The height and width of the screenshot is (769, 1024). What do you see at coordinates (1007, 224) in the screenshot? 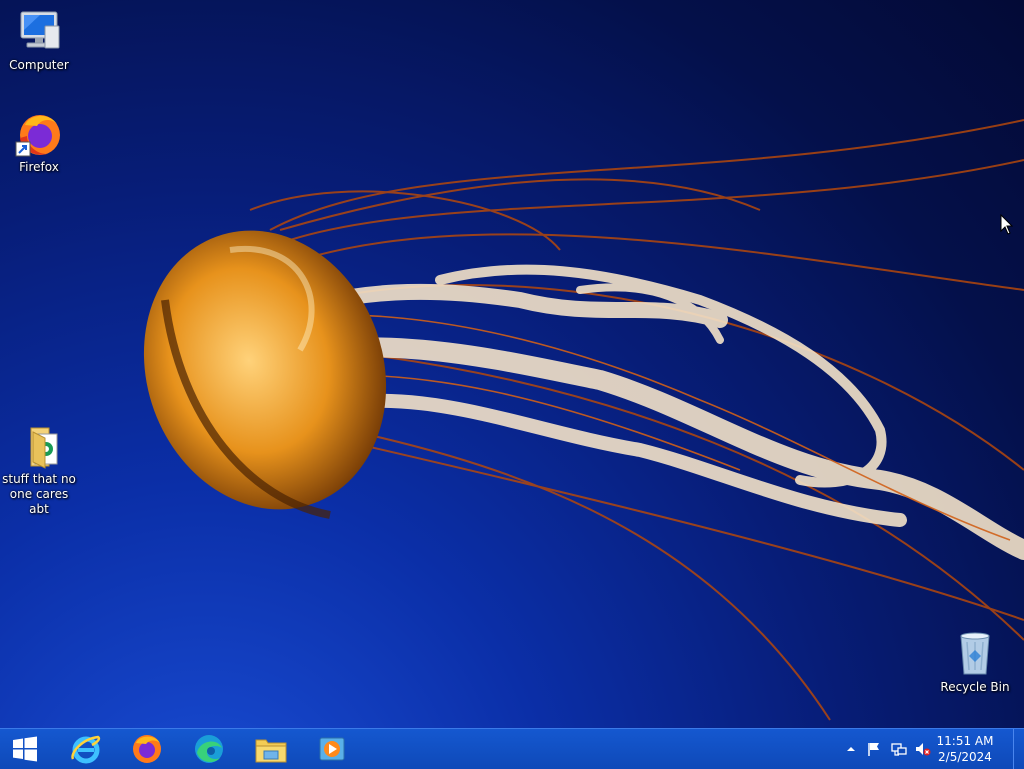
I see `mouse-cursor-icon` at bounding box center [1007, 224].